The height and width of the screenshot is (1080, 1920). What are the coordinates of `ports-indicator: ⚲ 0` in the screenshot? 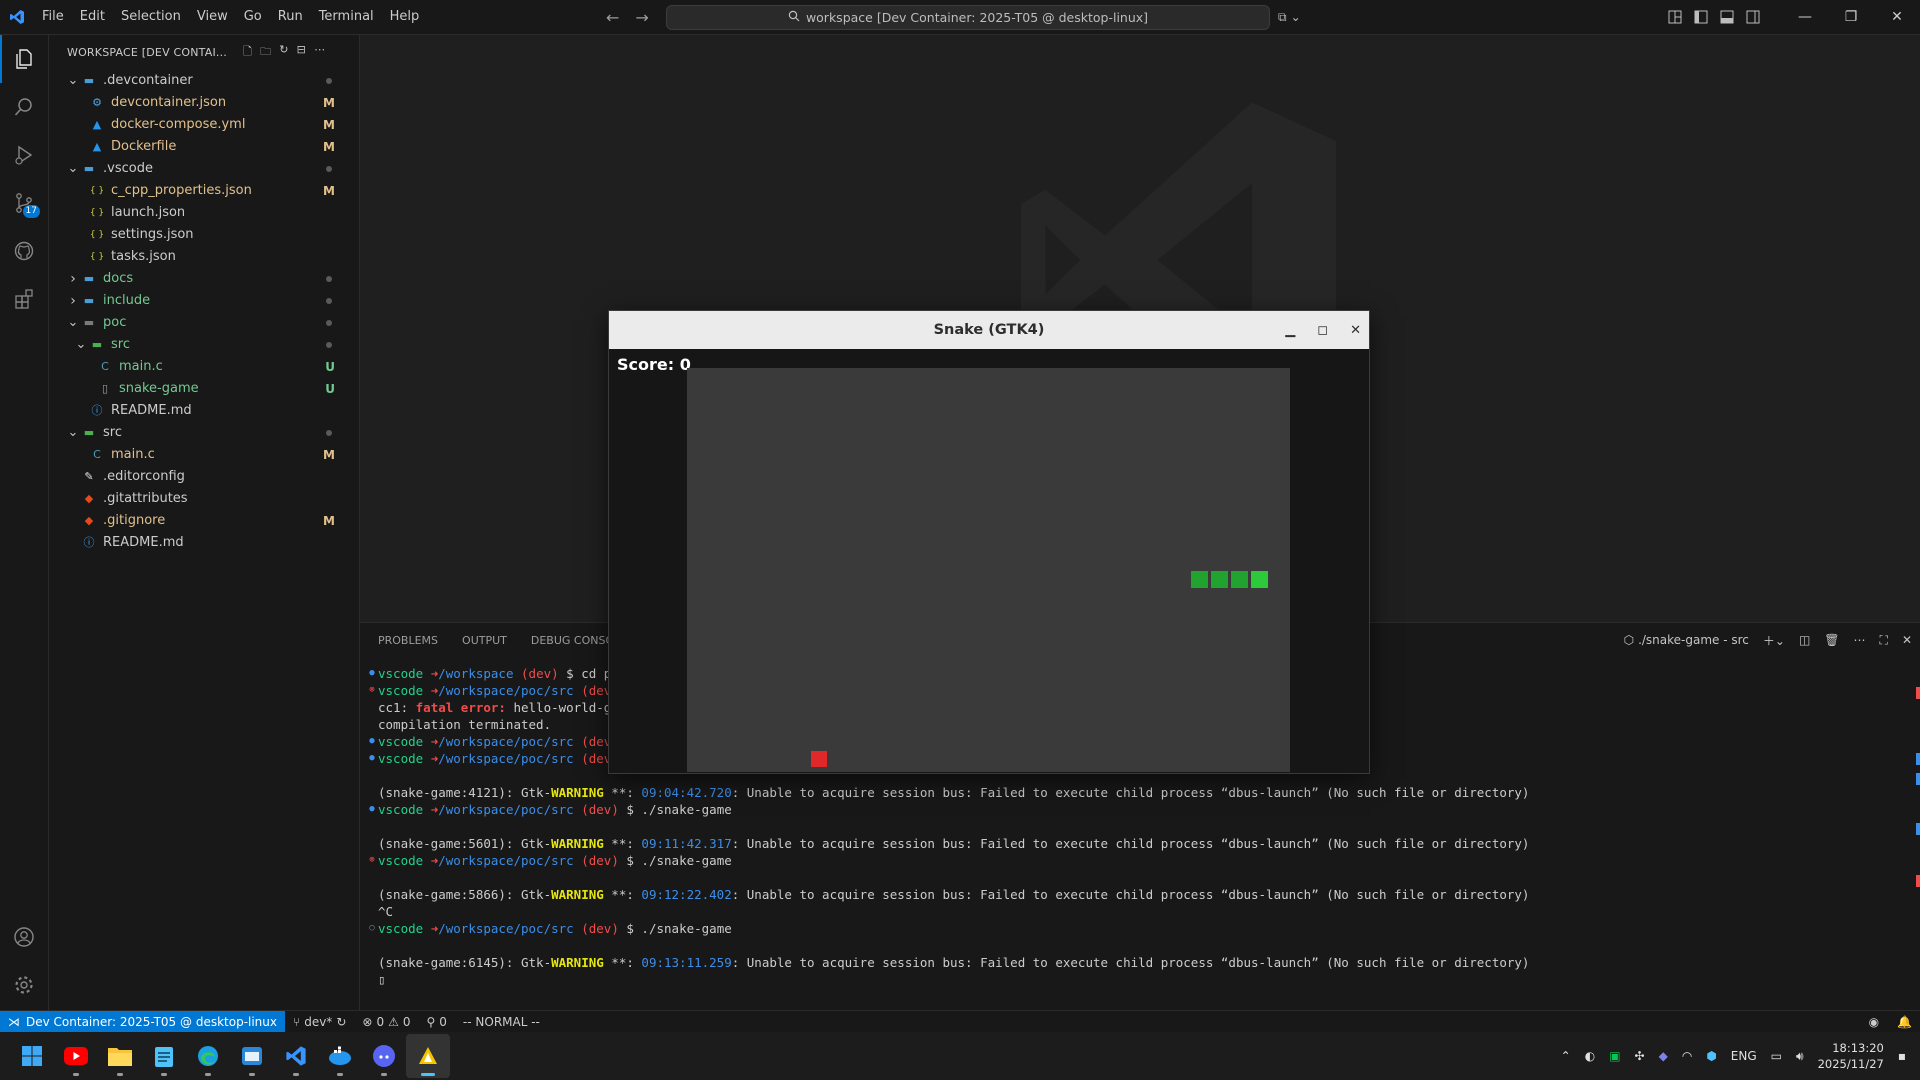 It's located at (436, 1022).